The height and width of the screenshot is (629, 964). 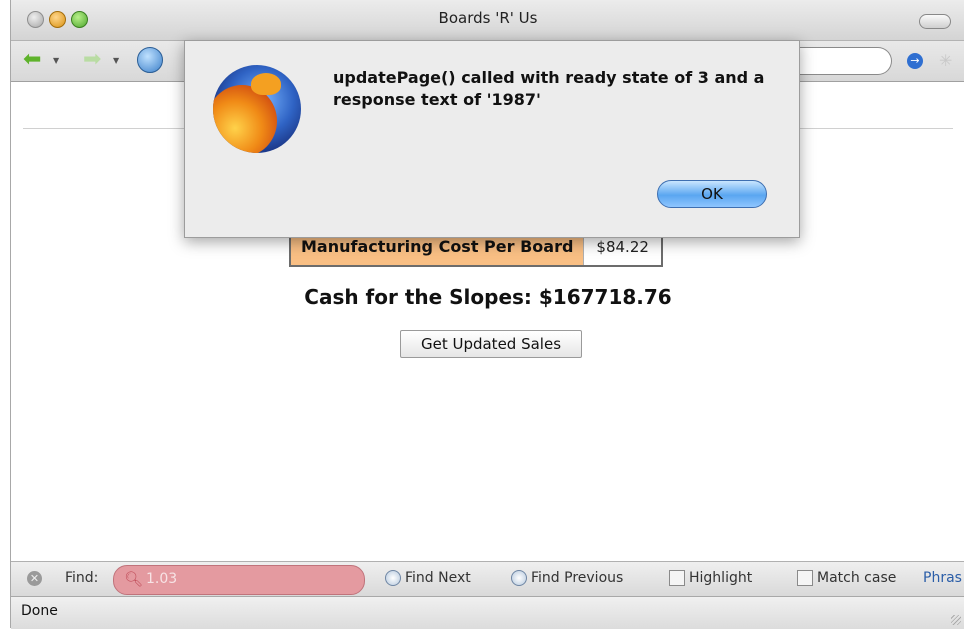 I want to click on find-next-button: Find Next, so click(x=428, y=578).